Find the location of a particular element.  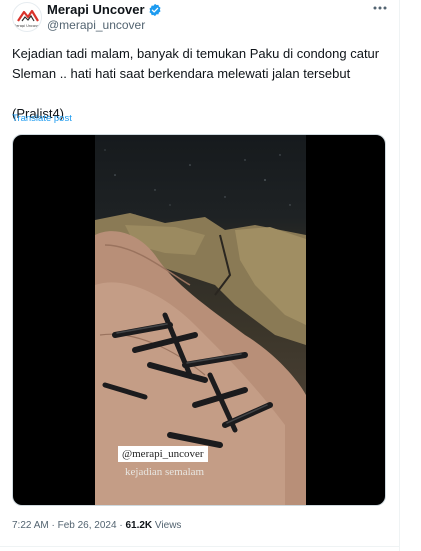

views-count: 61.2K is located at coordinates (139, 525).